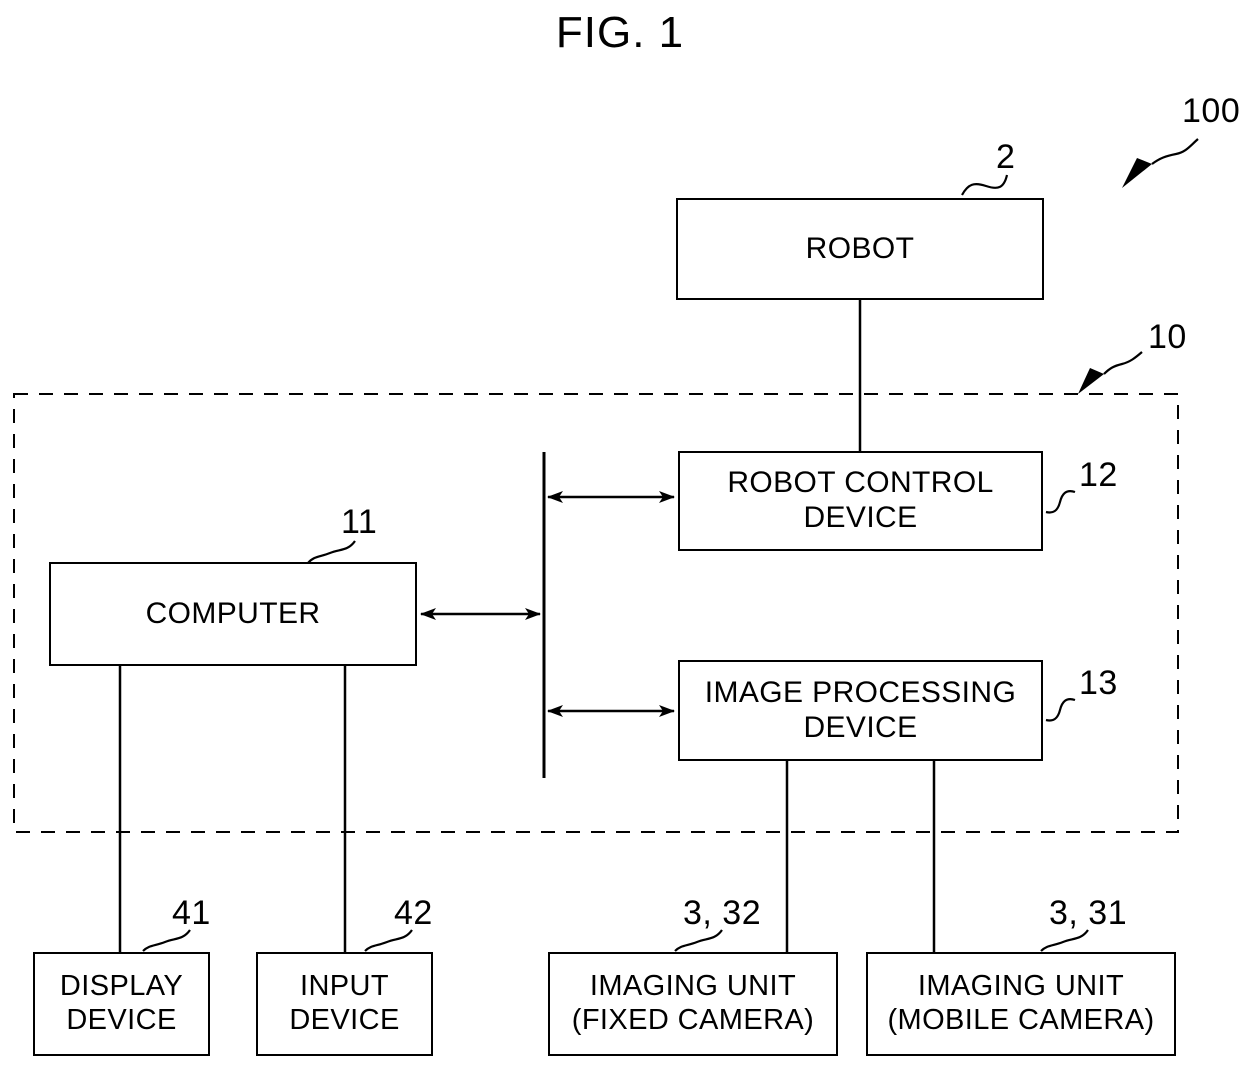  Describe the element at coordinates (1098, 475) in the screenshot. I see `ref-numeral-12: 12` at that location.